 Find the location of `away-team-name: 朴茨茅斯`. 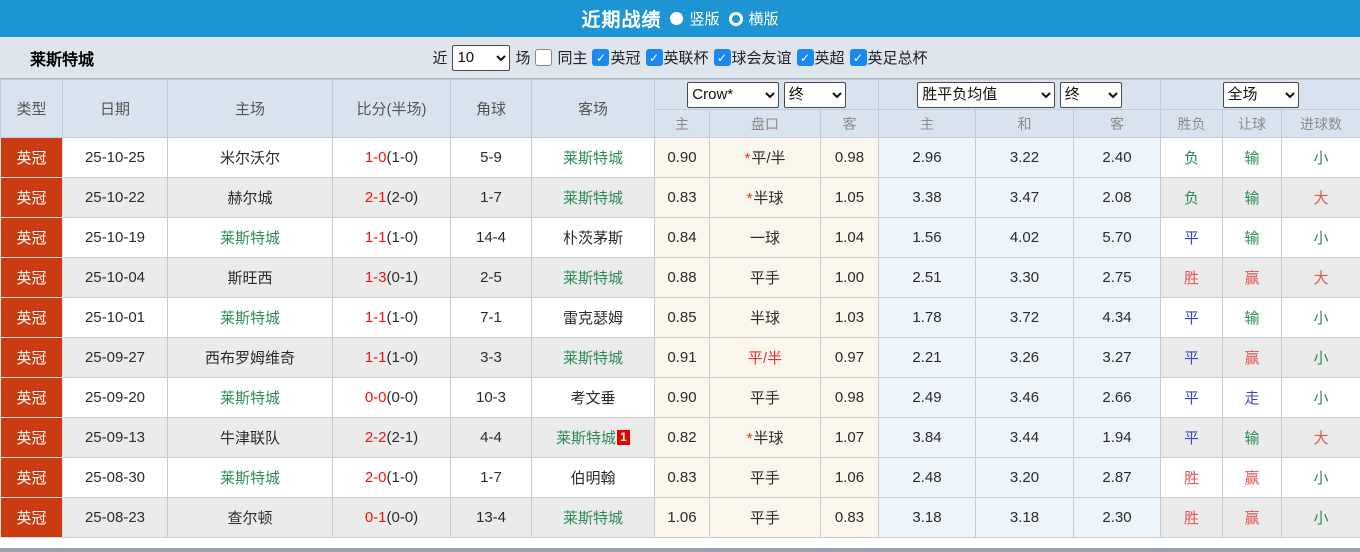

away-team-name: 朴茨茅斯 is located at coordinates (593, 238).